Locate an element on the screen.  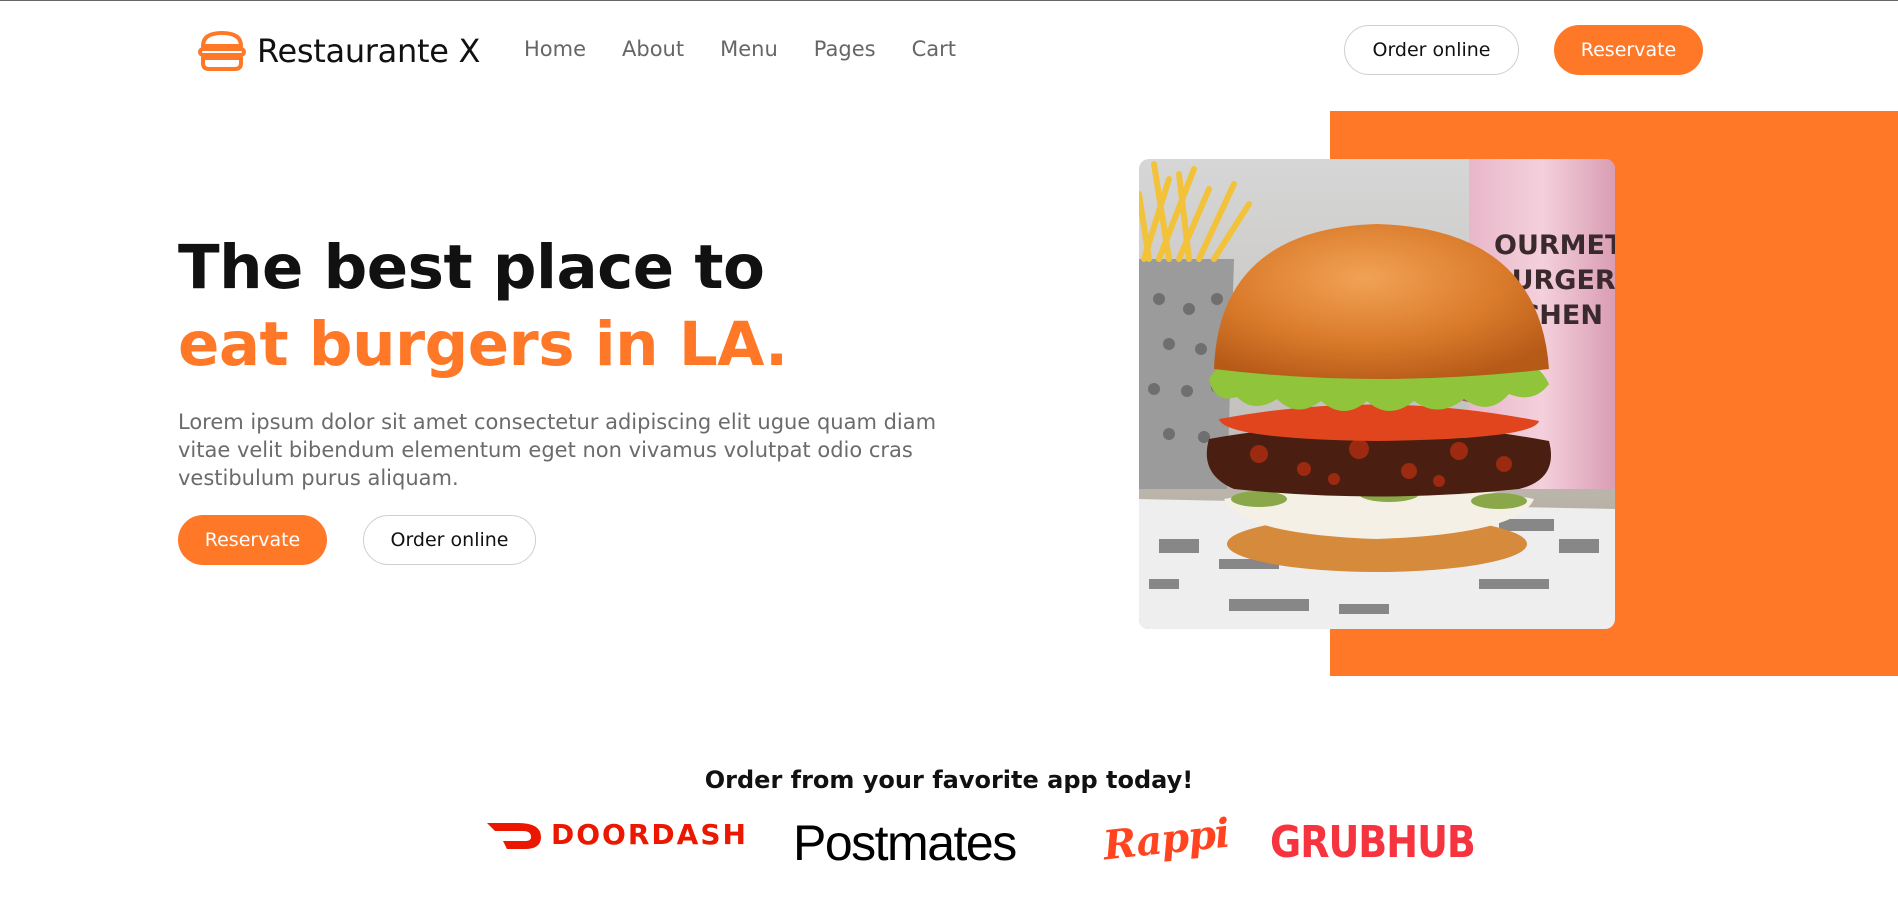
burger-icon is located at coordinates (222, 51).